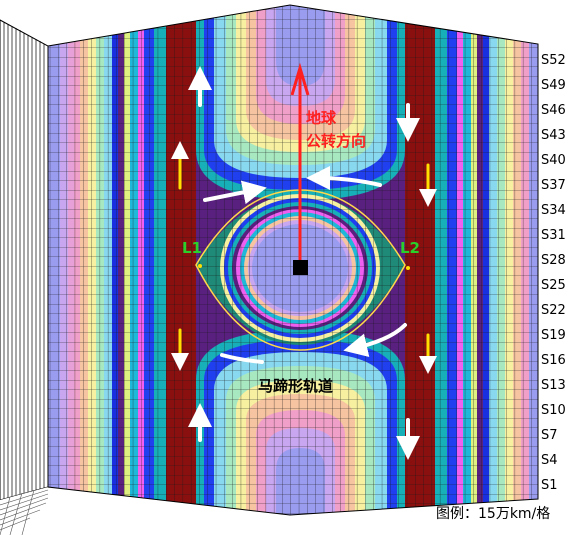 The image size is (587, 535). I want to click on axis-tick-label: S13, so click(553, 385).